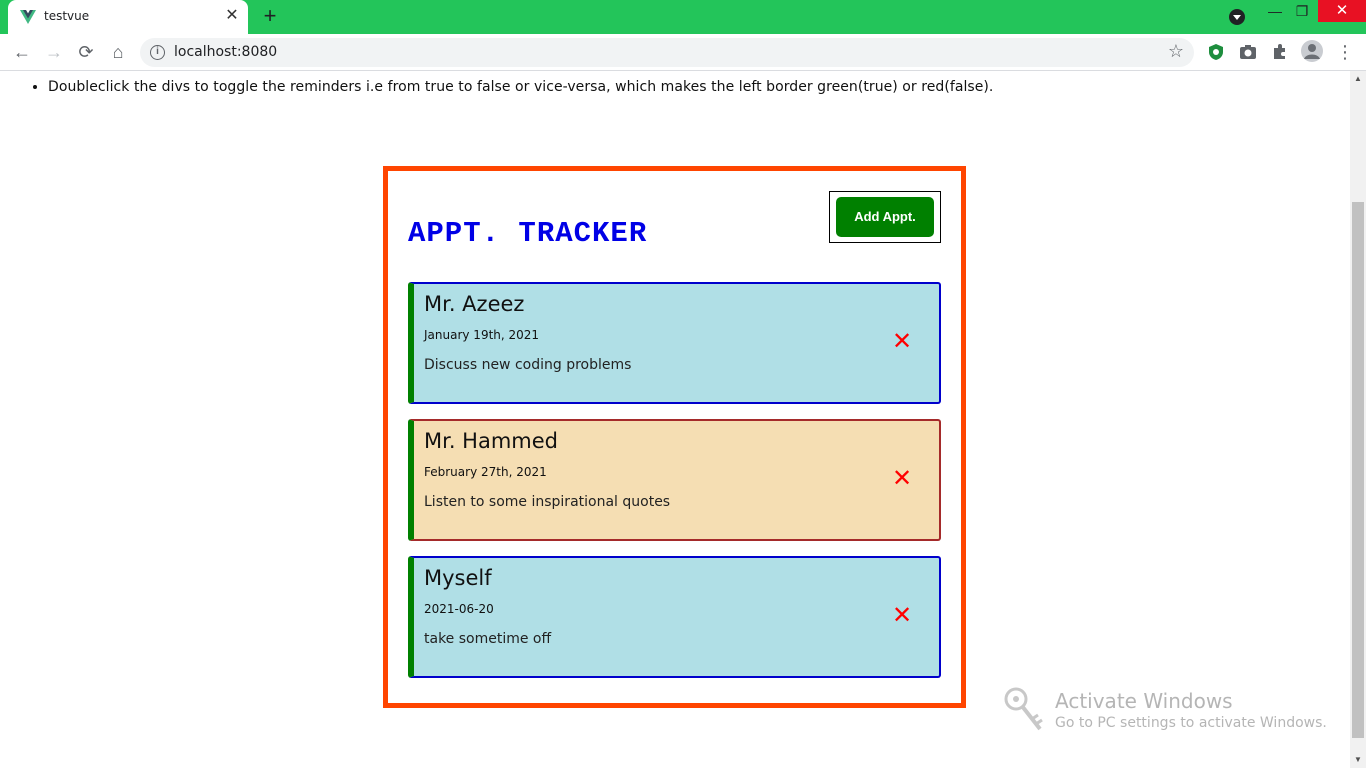 The height and width of the screenshot is (768, 1366). Describe the element at coordinates (1302, 11) in the screenshot. I see `maximize-button: ❐` at that location.